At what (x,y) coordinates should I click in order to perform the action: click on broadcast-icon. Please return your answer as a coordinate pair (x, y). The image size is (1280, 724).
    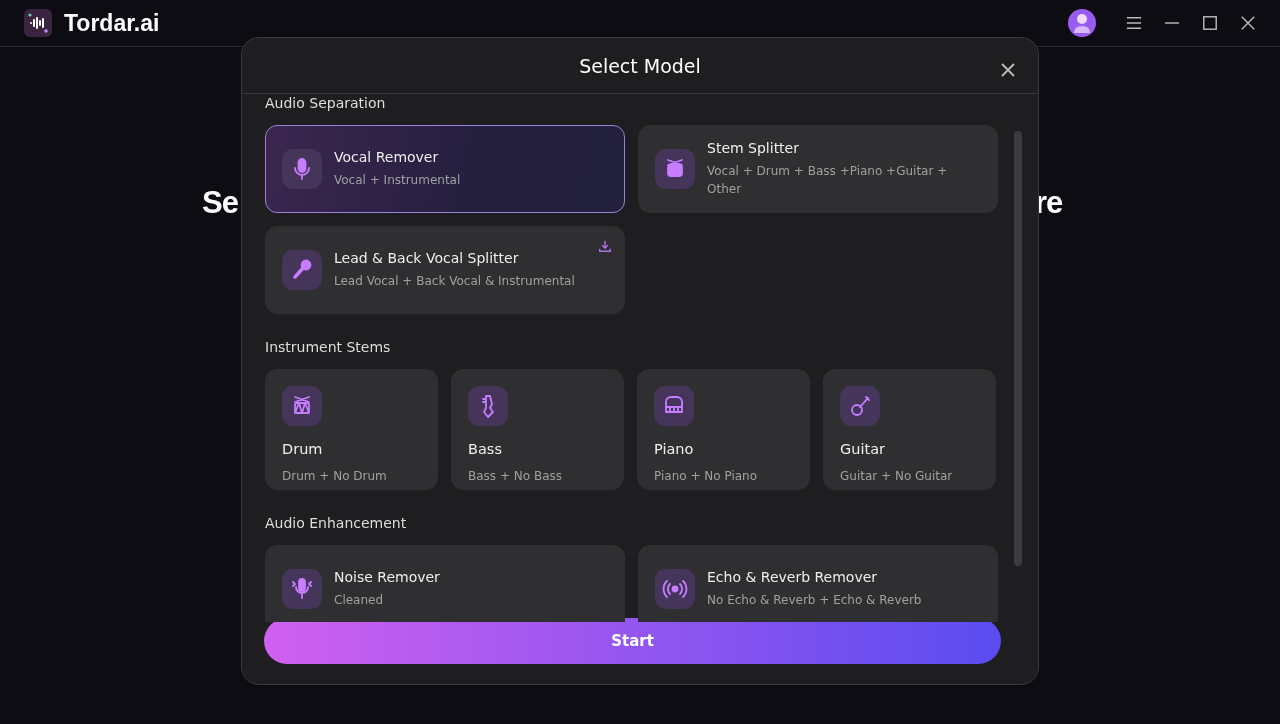
    Looking at the image, I should click on (675, 589).